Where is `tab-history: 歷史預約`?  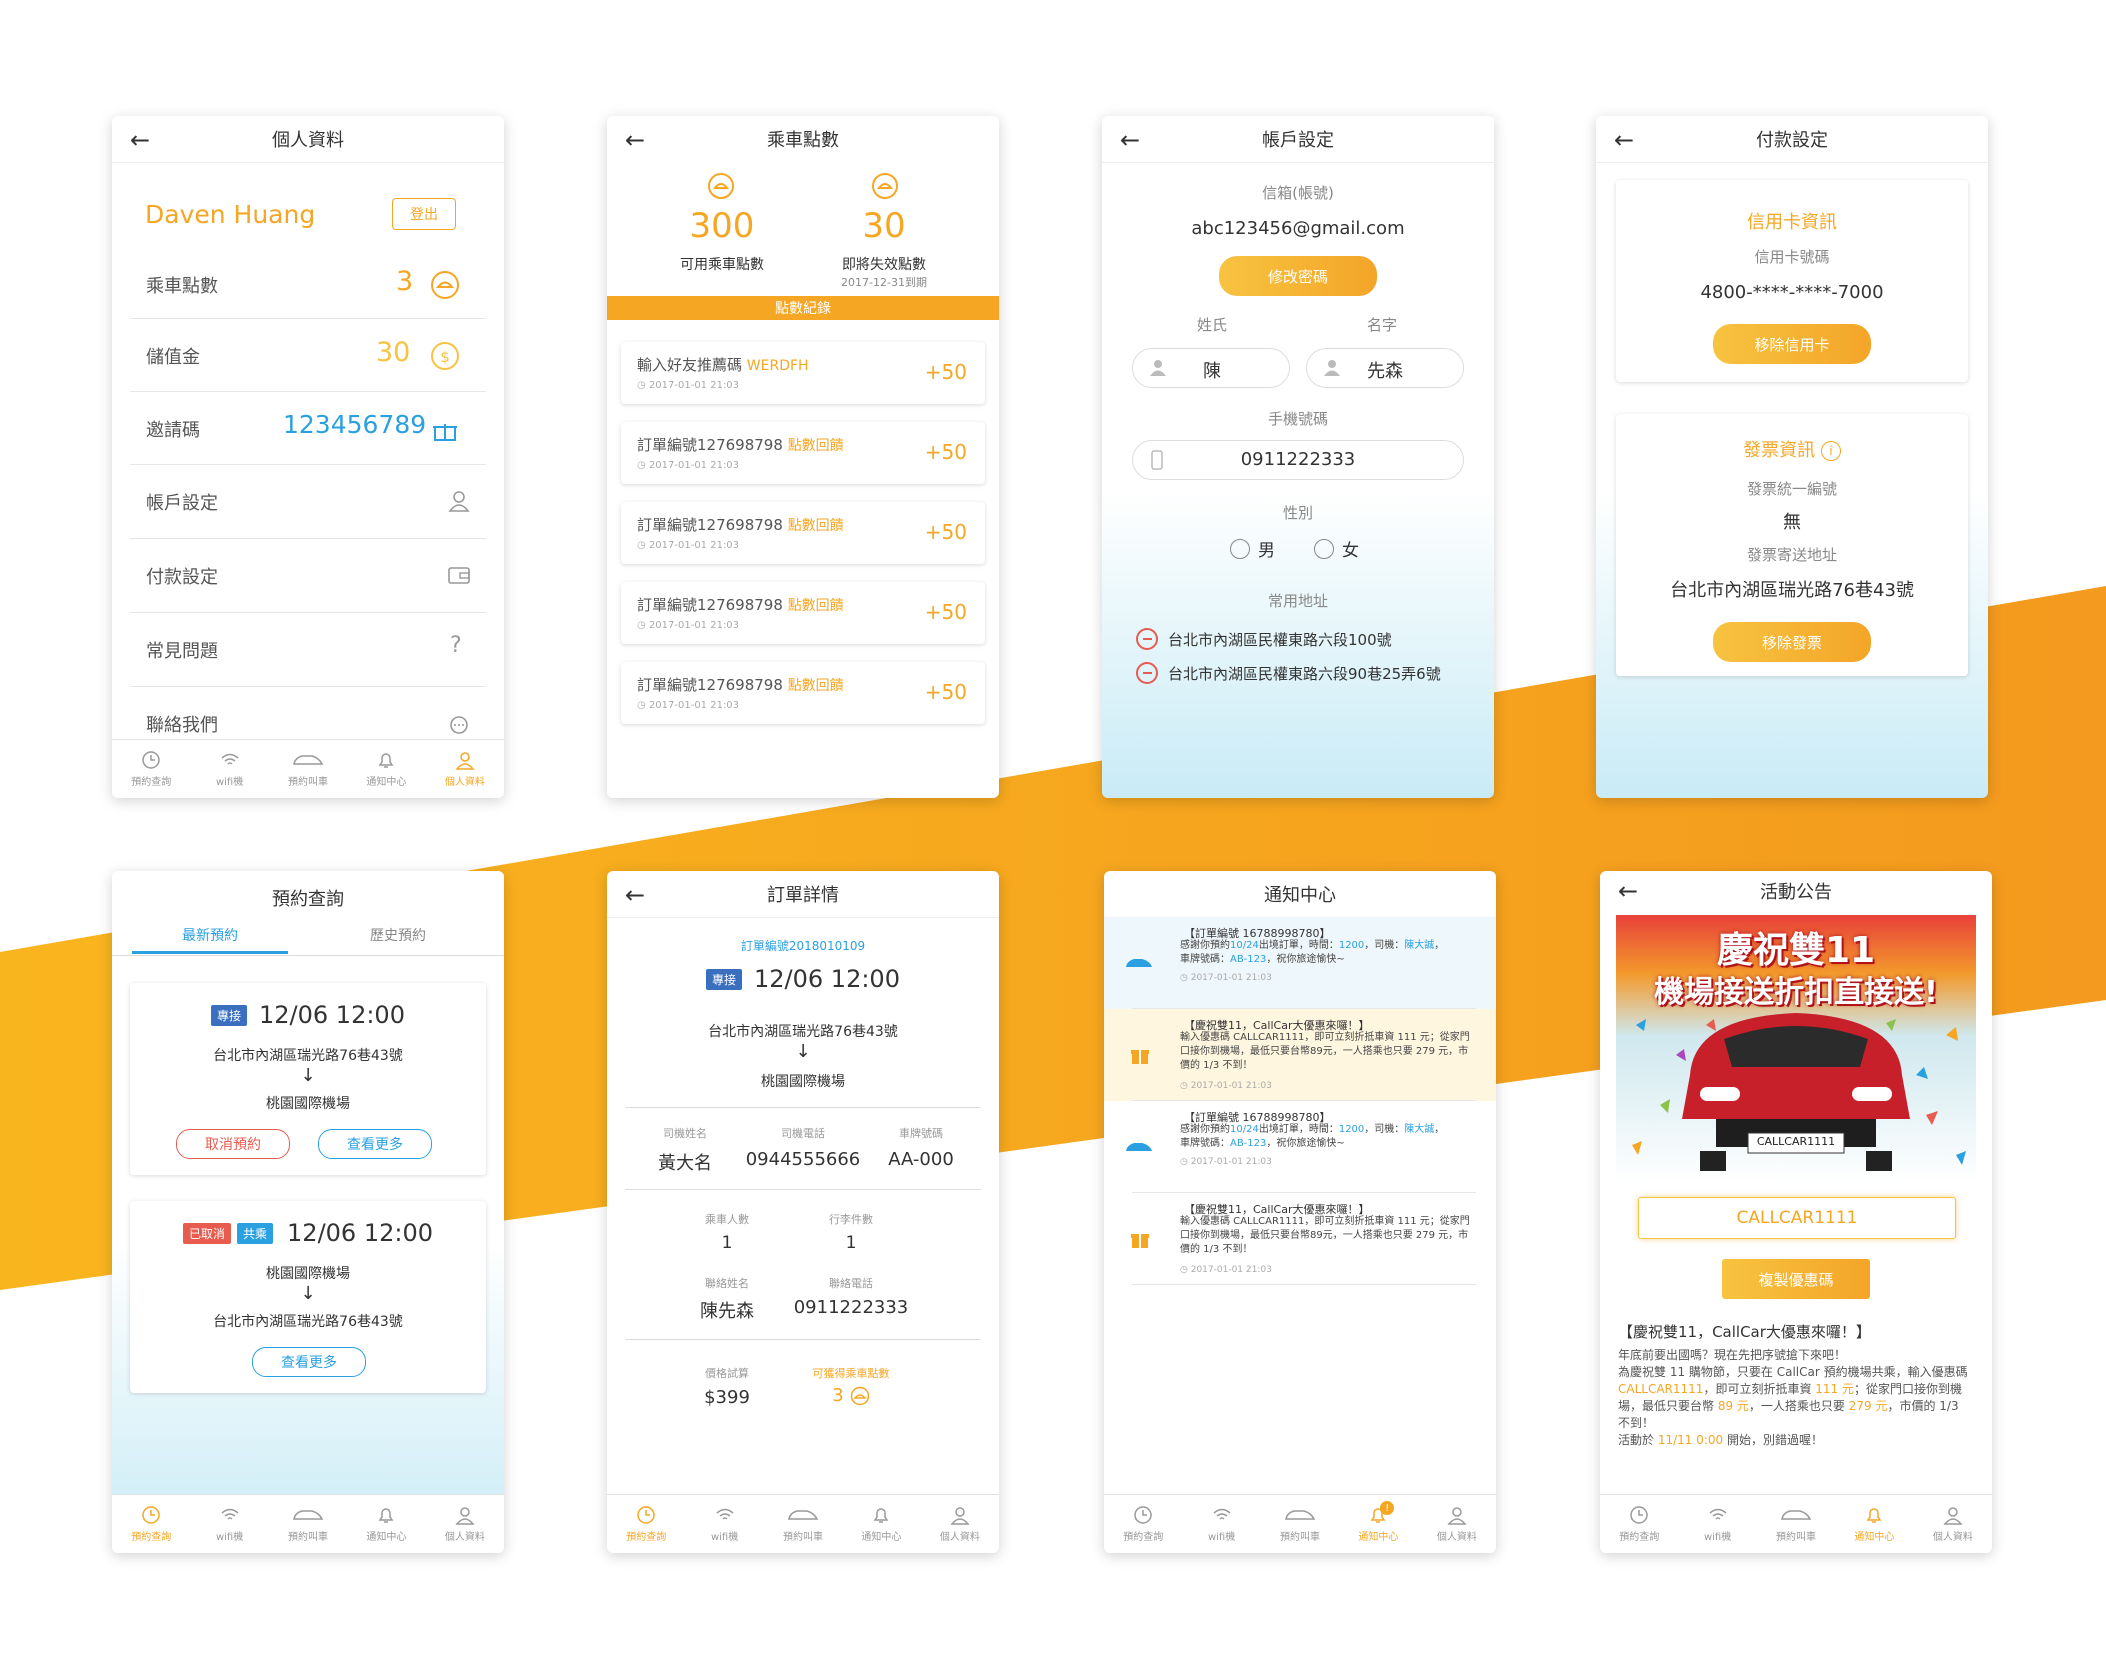
tab-history: 歷史預約 is located at coordinates (398, 935).